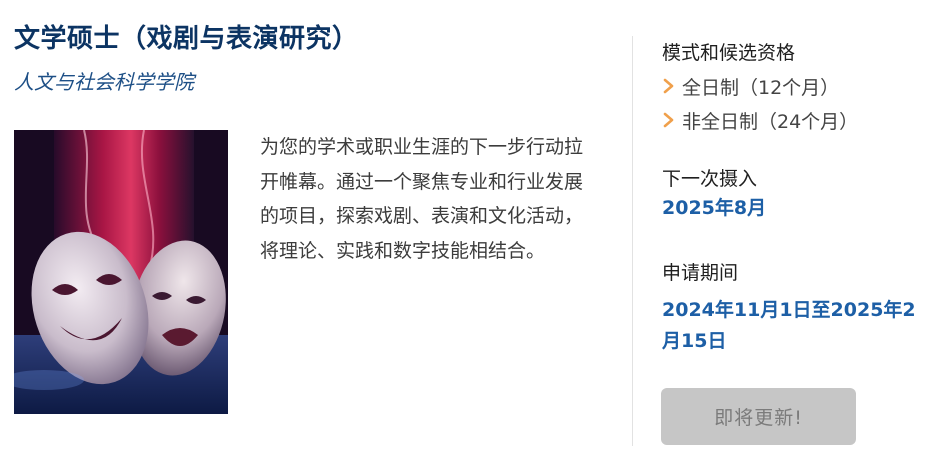 Image resolution: width=930 pixels, height=459 pixels. Describe the element at coordinates (714, 208) in the screenshot. I see `intake-value: 2025年8月` at that location.